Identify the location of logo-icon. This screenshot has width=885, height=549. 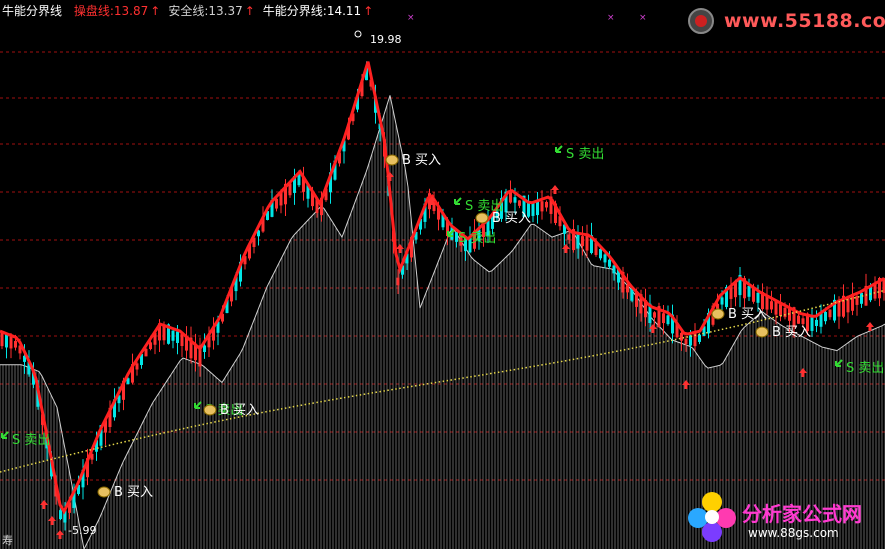
(701, 21).